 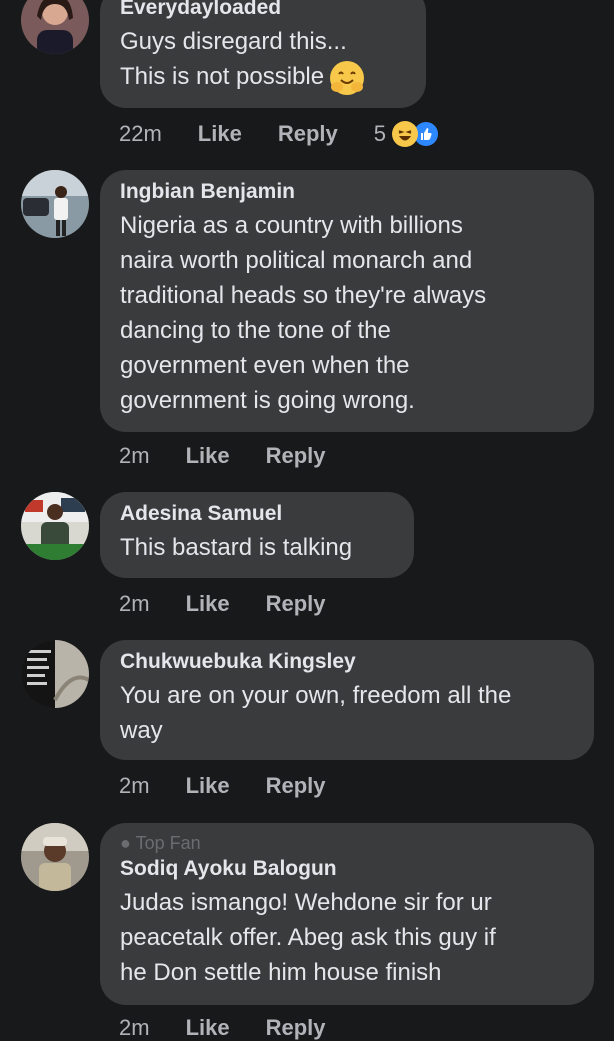 I want to click on top-fan-label: Top Fan, so click(x=168, y=843).